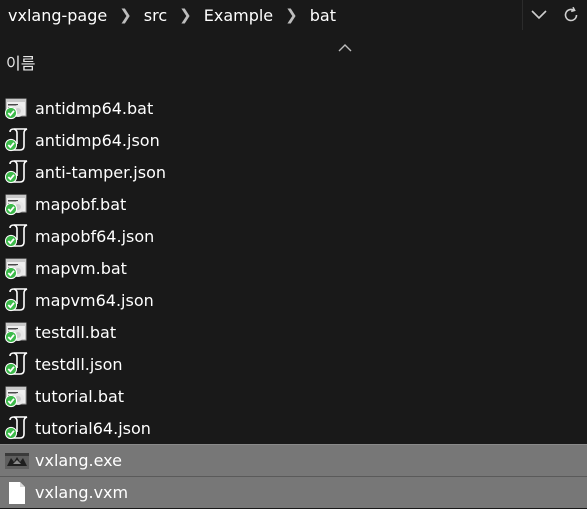 The width and height of the screenshot is (587, 509). I want to click on list-item: tutorial64.json, so click(293, 428).